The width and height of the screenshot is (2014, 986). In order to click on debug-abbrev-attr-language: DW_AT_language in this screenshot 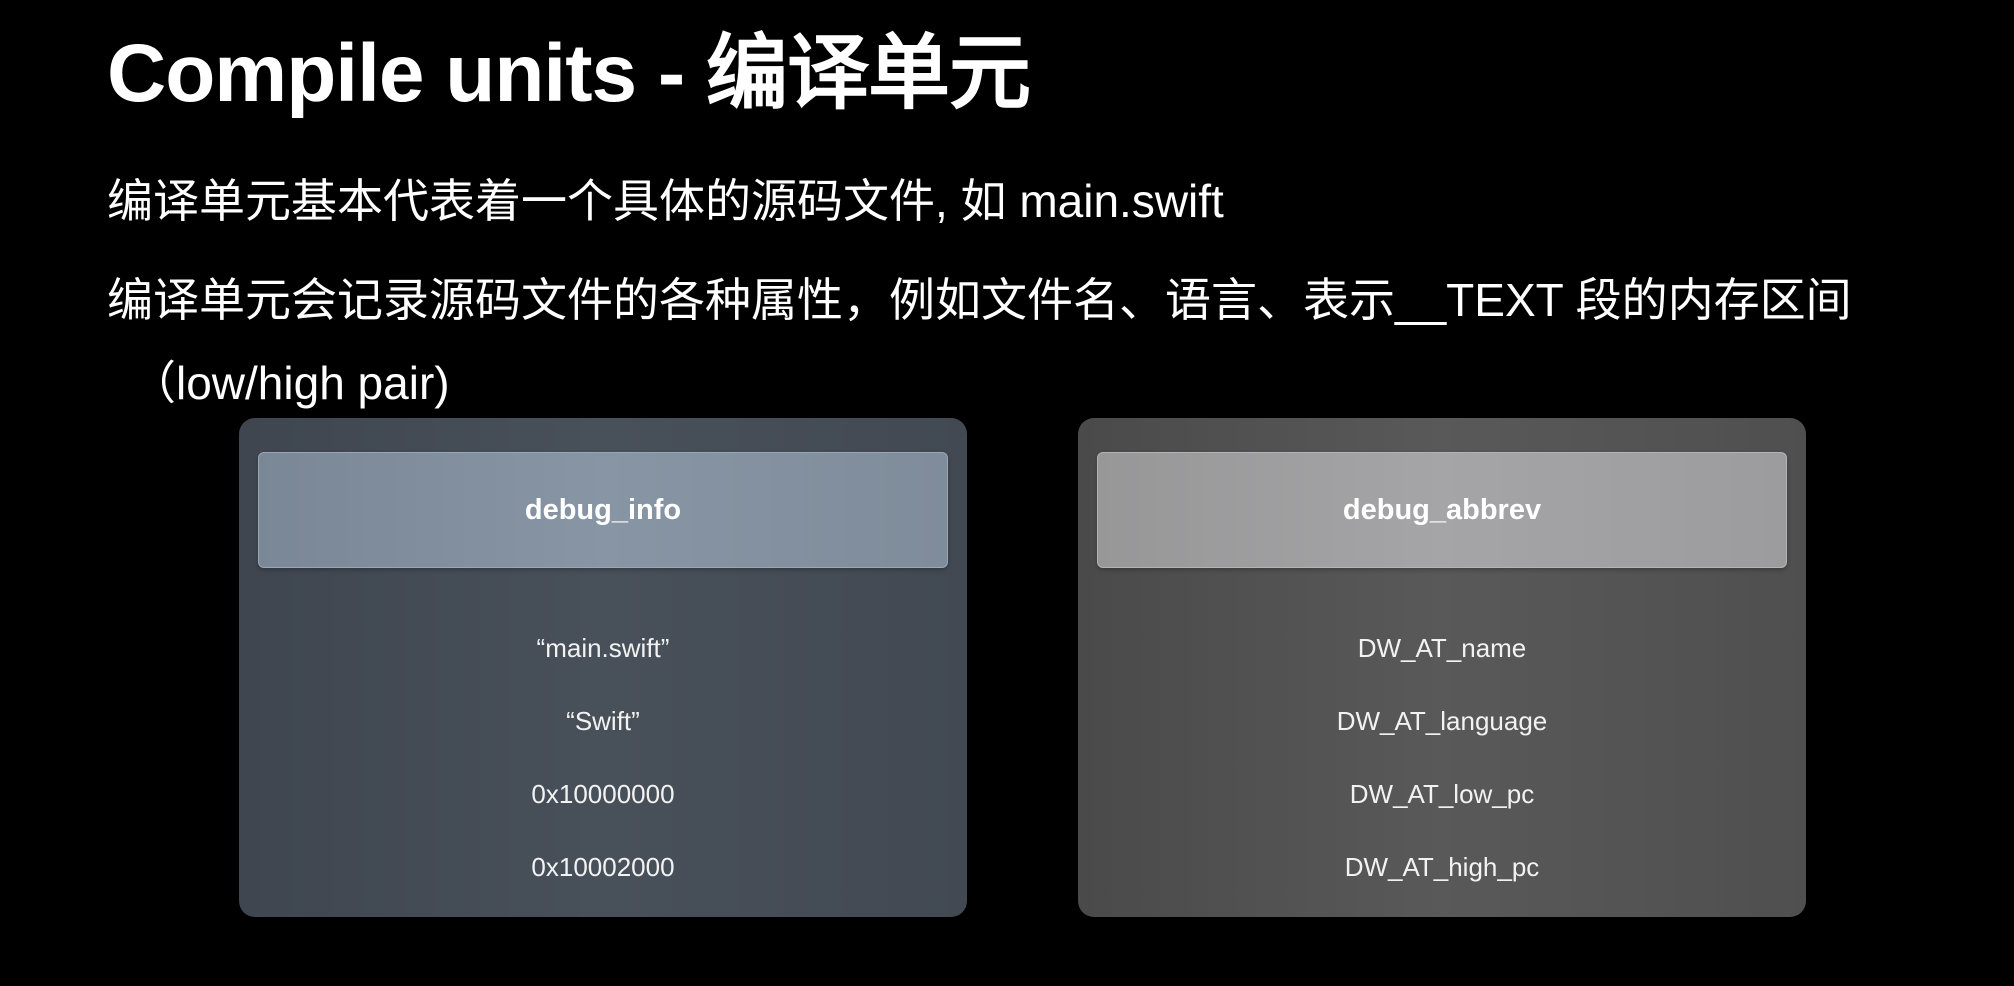, I will do `click(1442, 721)`.